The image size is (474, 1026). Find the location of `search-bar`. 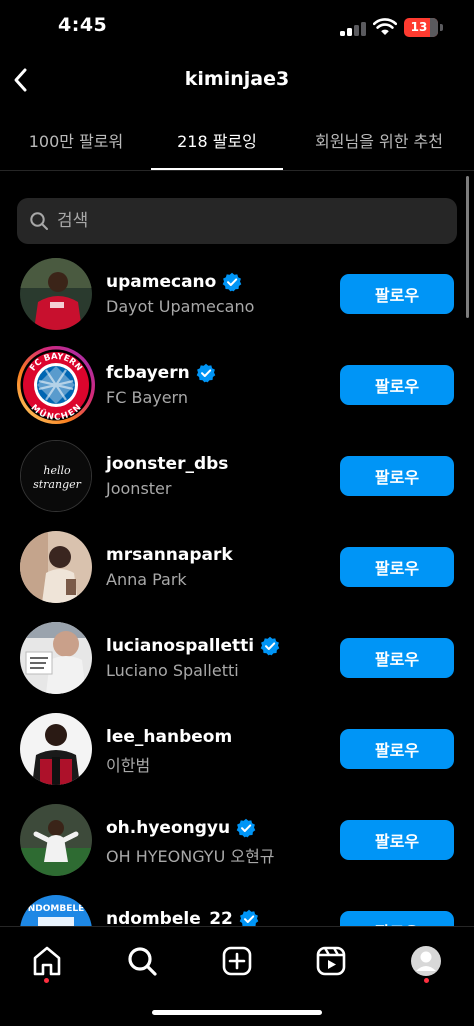

search-bar is located at coordinates (237, 221).